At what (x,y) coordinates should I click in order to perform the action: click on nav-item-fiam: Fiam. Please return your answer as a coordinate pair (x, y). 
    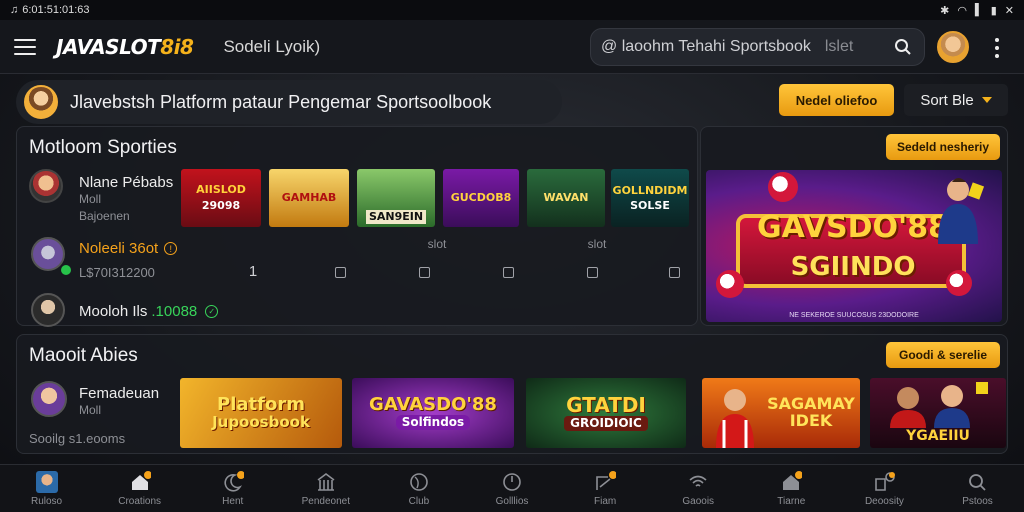
    Looking at the image, I should click on (605, 488).